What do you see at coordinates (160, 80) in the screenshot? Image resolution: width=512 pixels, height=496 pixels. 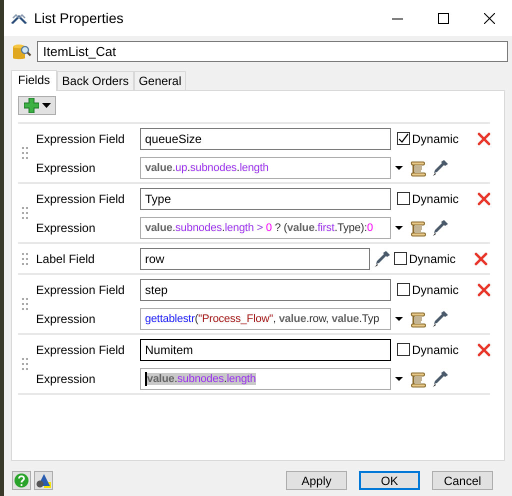 I see `tab: General` at bounding box center [160, 80].